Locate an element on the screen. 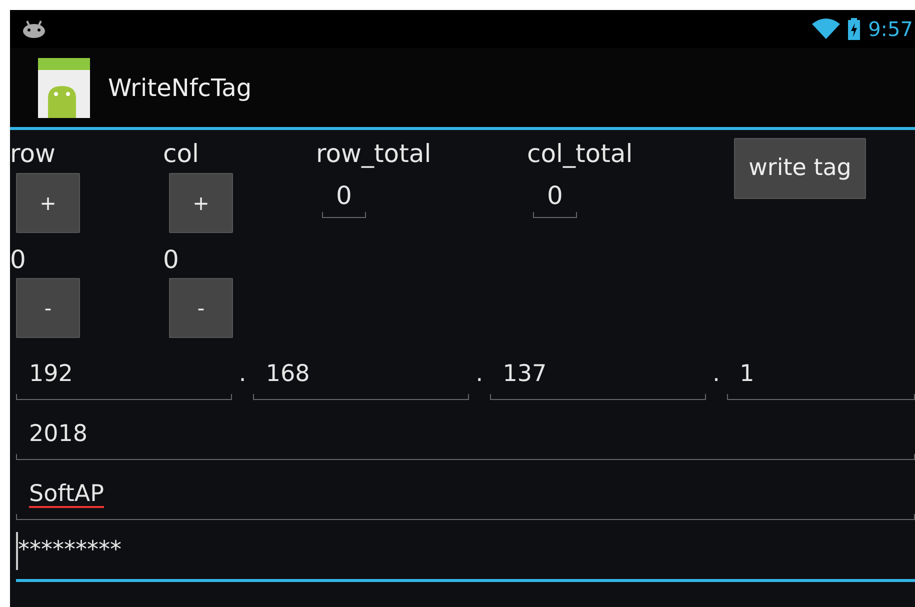 The image size is (915, 607). wifi-icon is located at coordinates (826, 29).